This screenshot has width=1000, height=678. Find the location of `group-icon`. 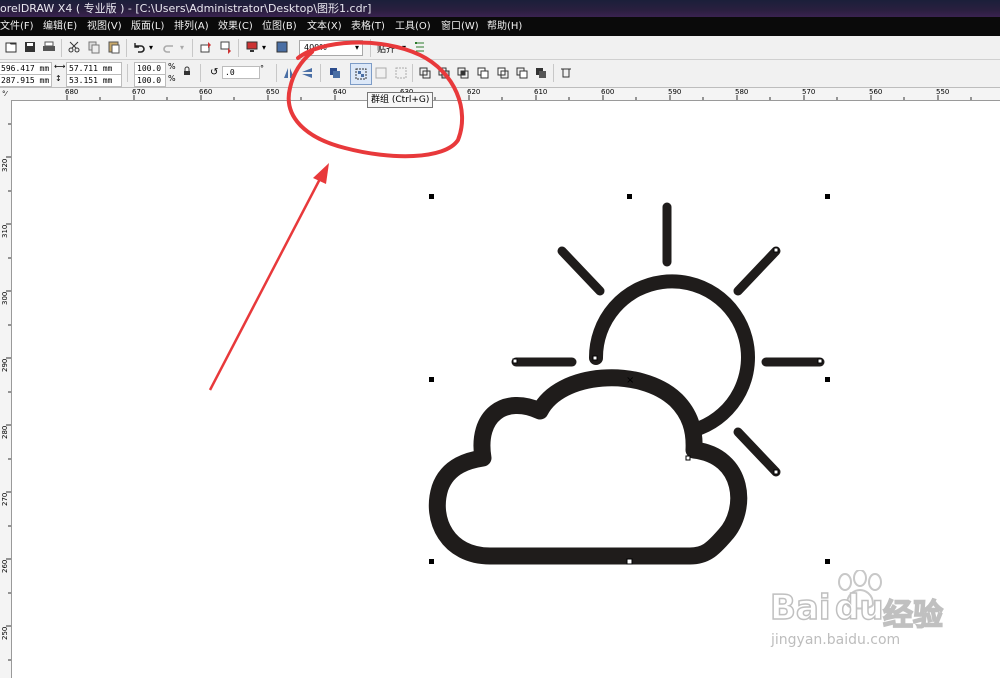

group-icon is located at coordinates (361, 74).